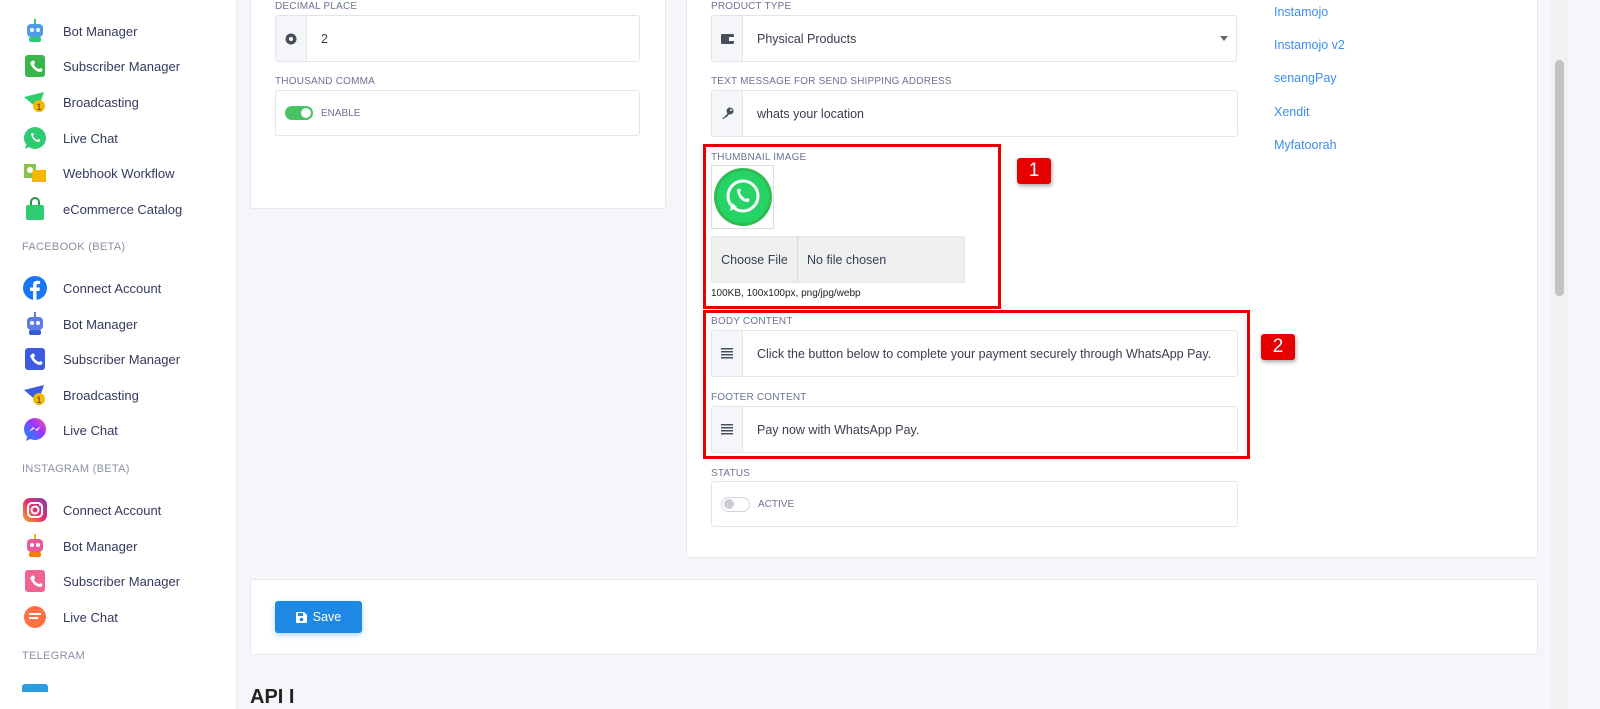 Image resolution: width=1600 pixels, height=709 pixels. I want to click on status-toggle-label: ACTIVE, so click(776, 504).